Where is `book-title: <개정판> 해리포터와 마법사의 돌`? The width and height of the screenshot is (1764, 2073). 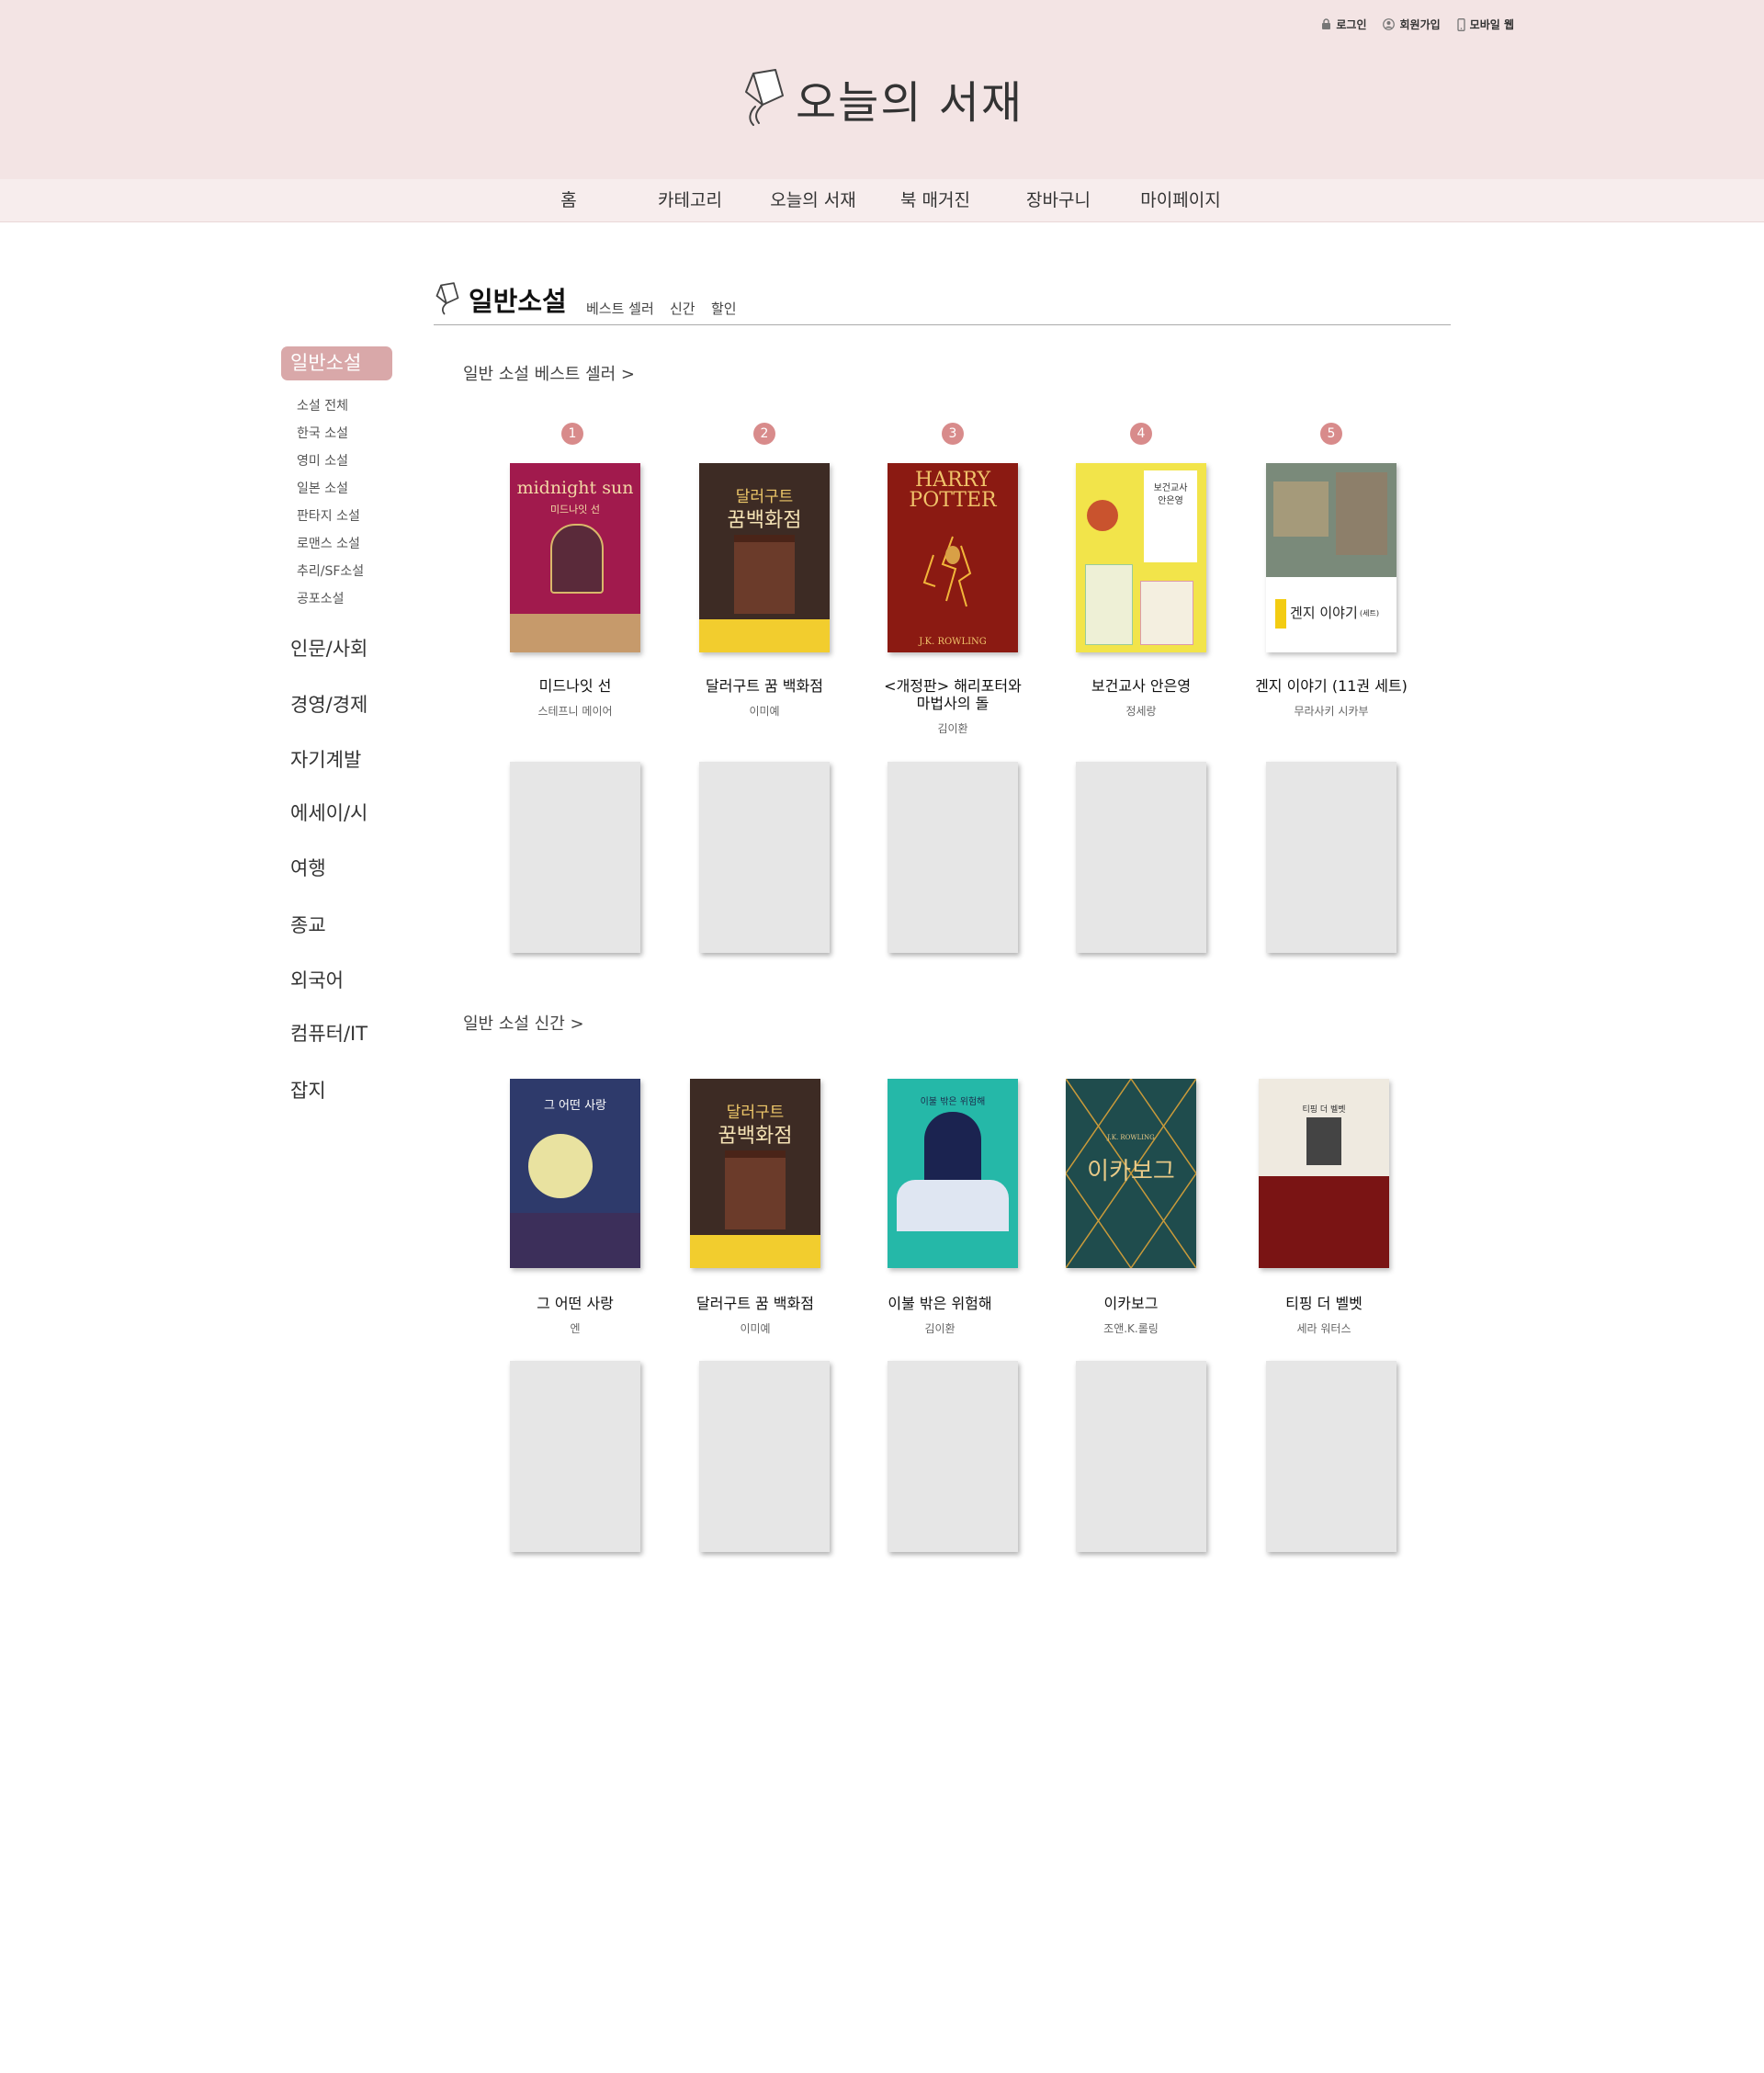
book-title: <개정판> 해리포터와 마법사의 돌 is located at coordinates (952, 694).